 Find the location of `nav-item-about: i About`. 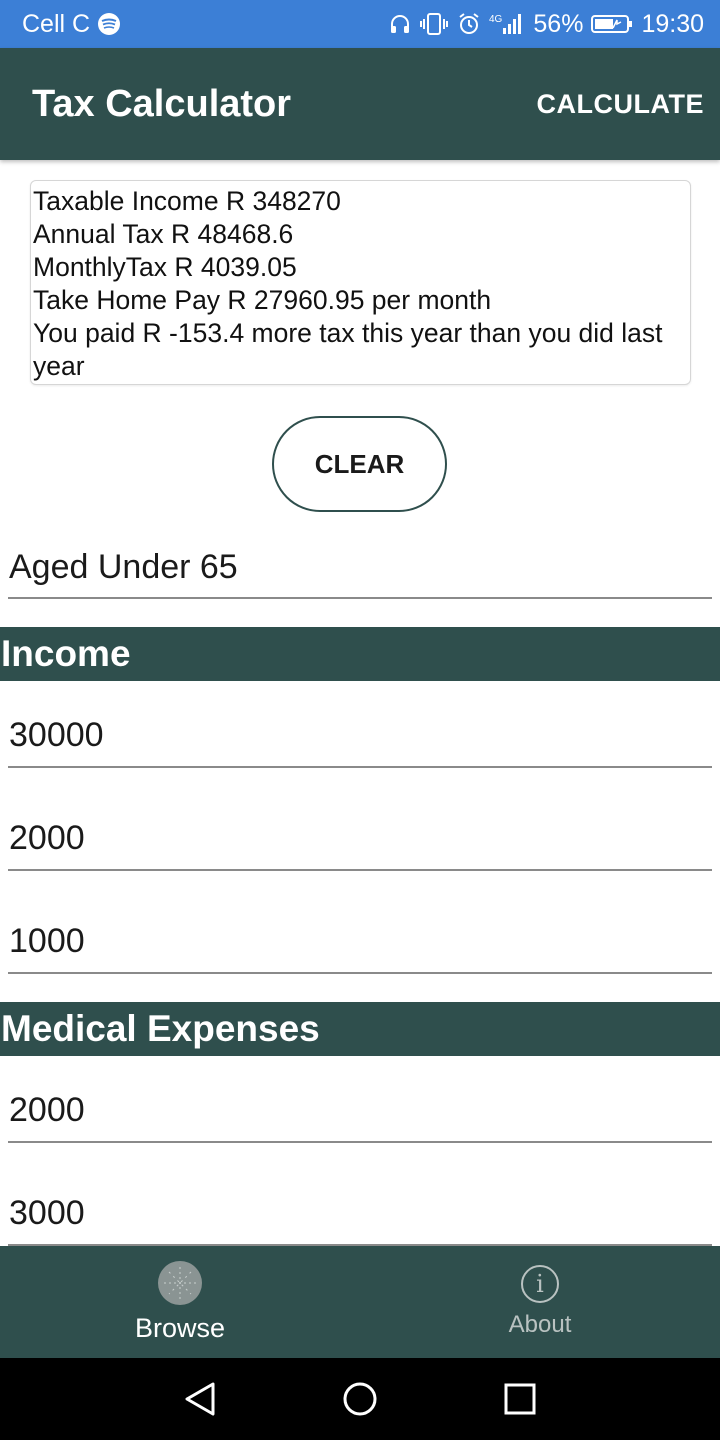

nav-item-about: i About is located at coordinates (540, 1302).